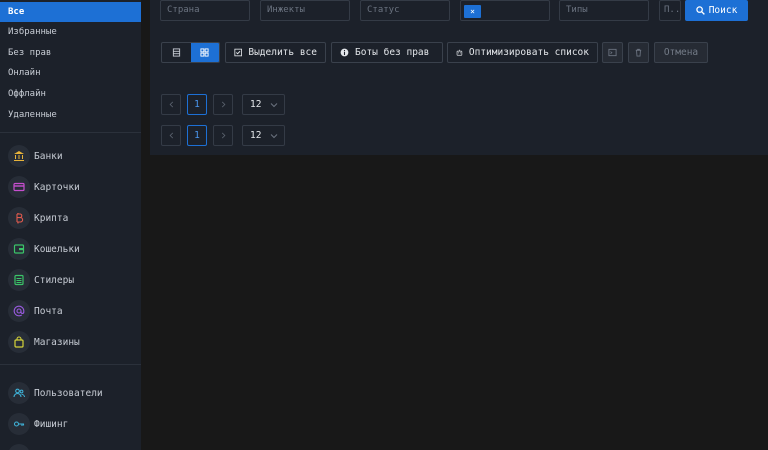 The height and width of the screenshot is (450, 768). What do you see at coordinates (19, 187) in the screenshot?
I see `card-icon` at bounding box center [19, 187].